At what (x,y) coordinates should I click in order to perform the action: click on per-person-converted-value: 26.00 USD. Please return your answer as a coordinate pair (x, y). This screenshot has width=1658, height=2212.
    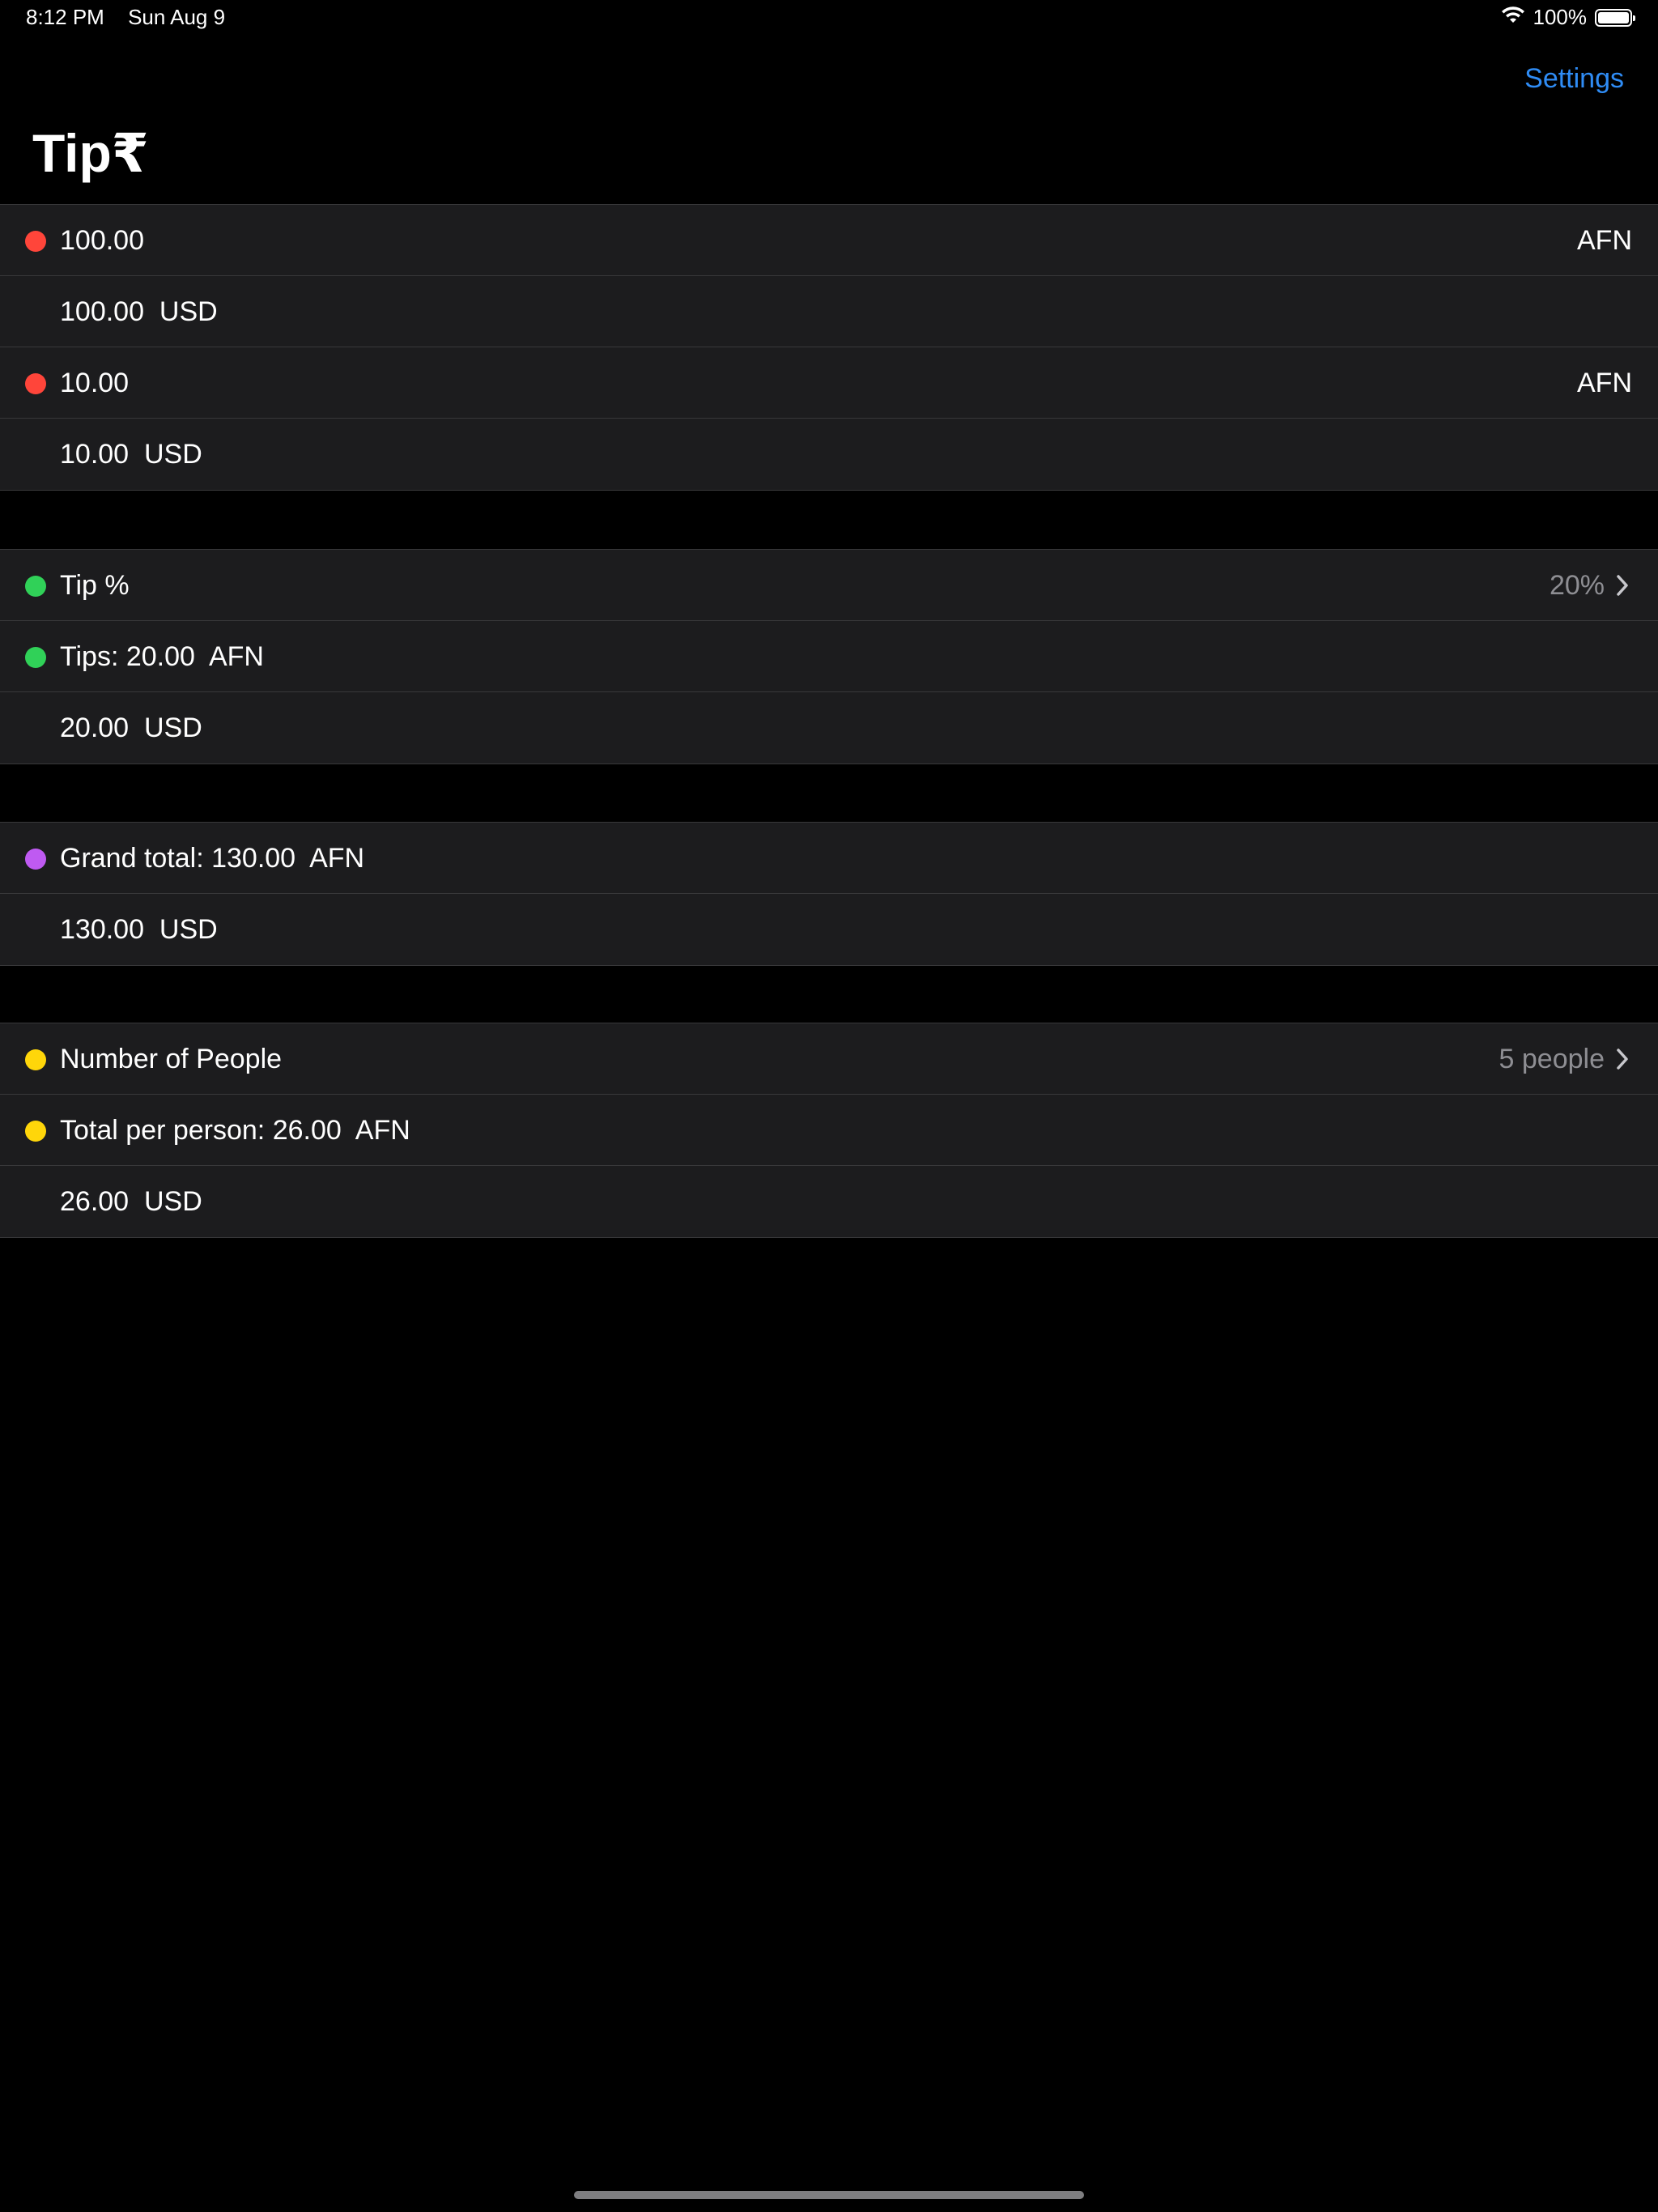
    Looking at the image, I should click on (131, 1202).